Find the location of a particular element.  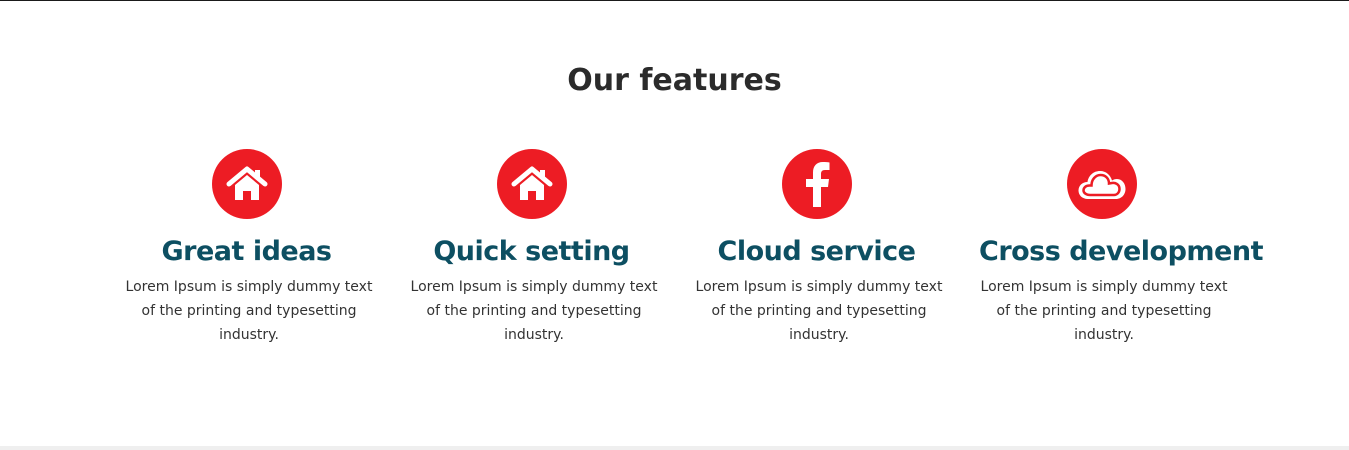

top-border is located at coordinates (674, 0).